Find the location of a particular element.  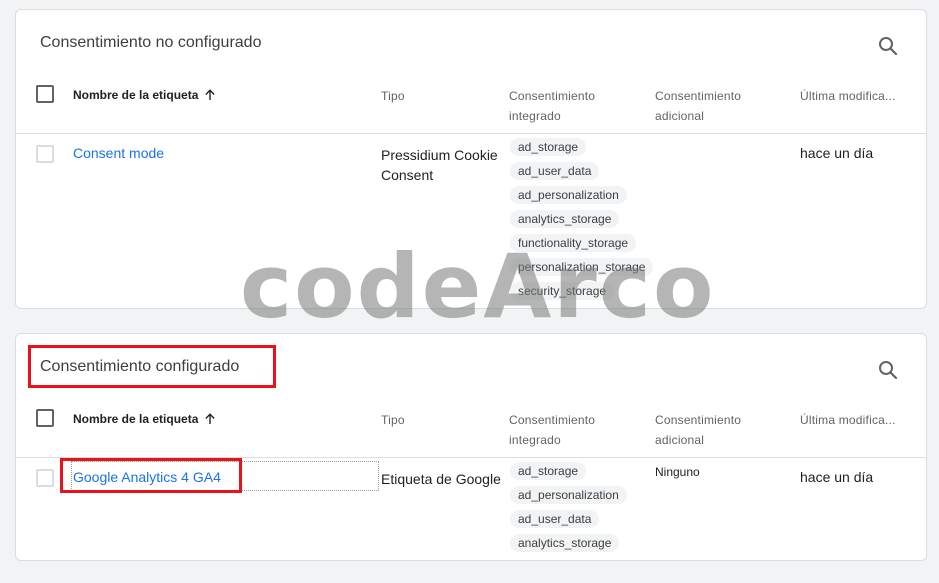

section-title: Consentimiento no configurado is located at coordinates (151, 42).